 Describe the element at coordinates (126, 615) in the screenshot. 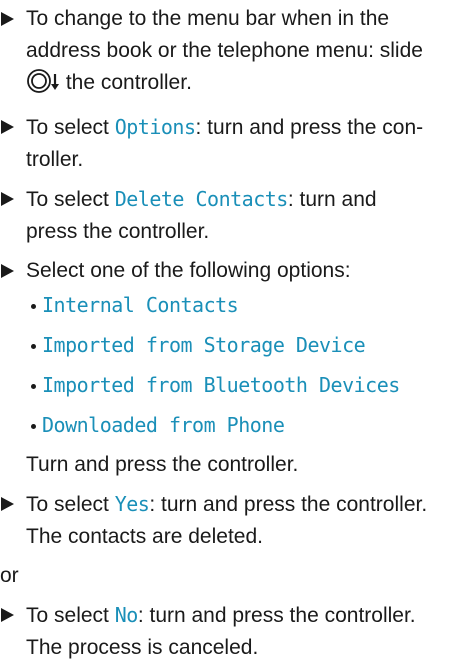

I see `menu-option-no: No` at that location.